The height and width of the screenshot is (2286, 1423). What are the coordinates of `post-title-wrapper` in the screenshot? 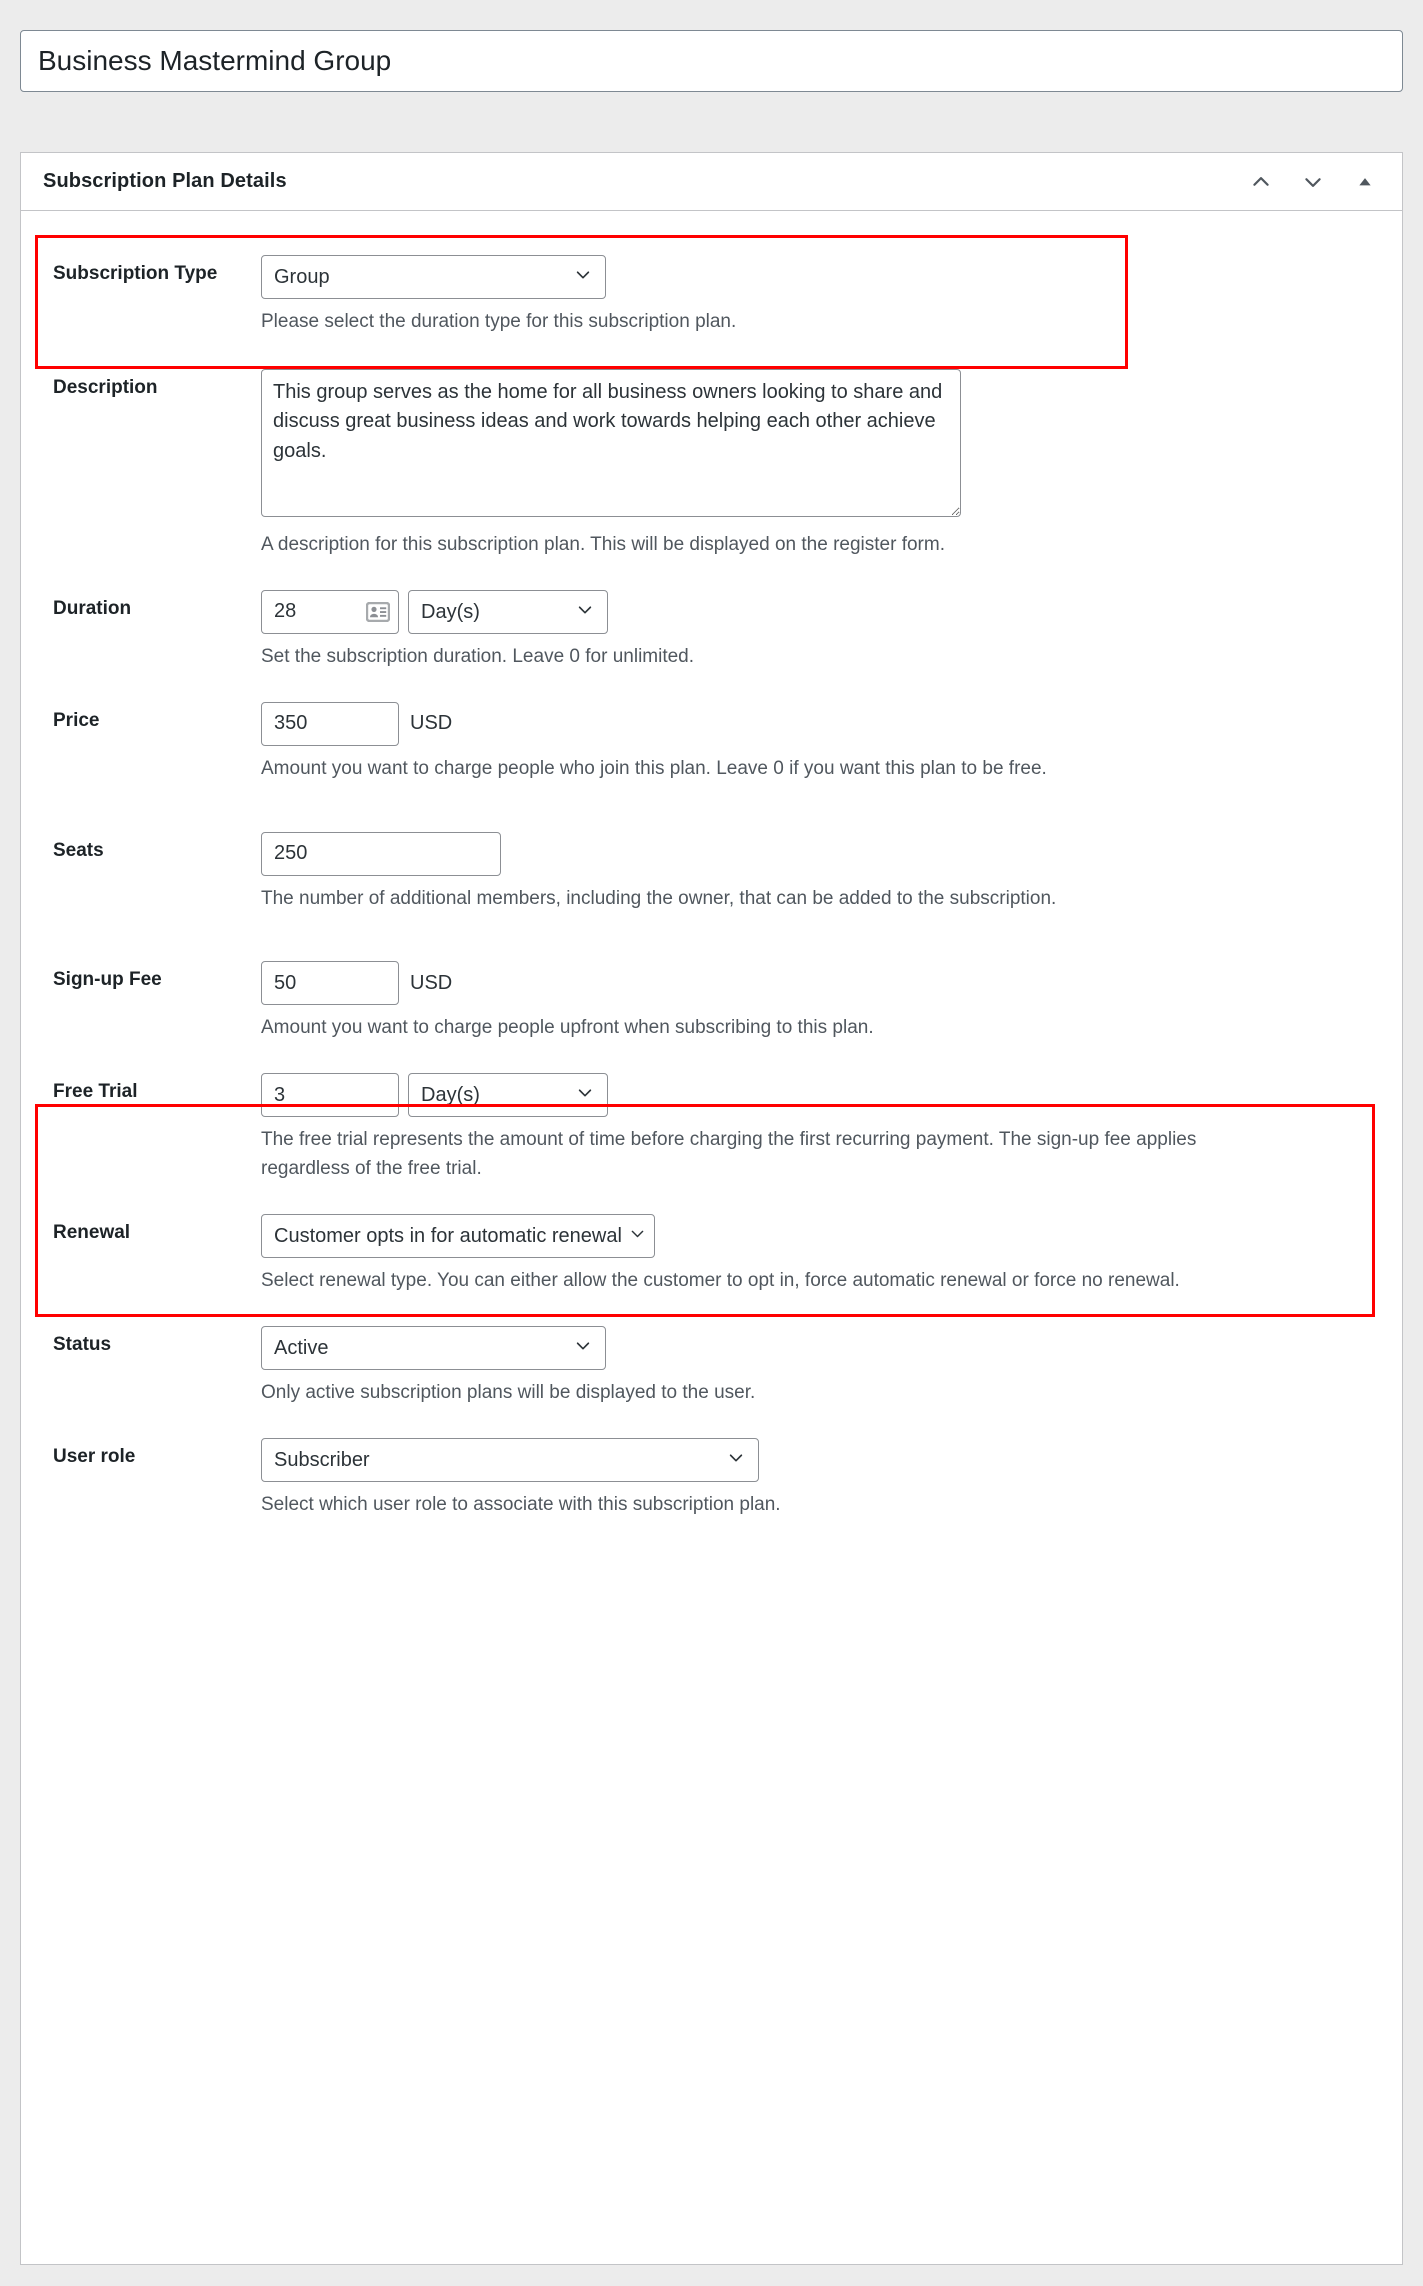 It's located at (711, 61).